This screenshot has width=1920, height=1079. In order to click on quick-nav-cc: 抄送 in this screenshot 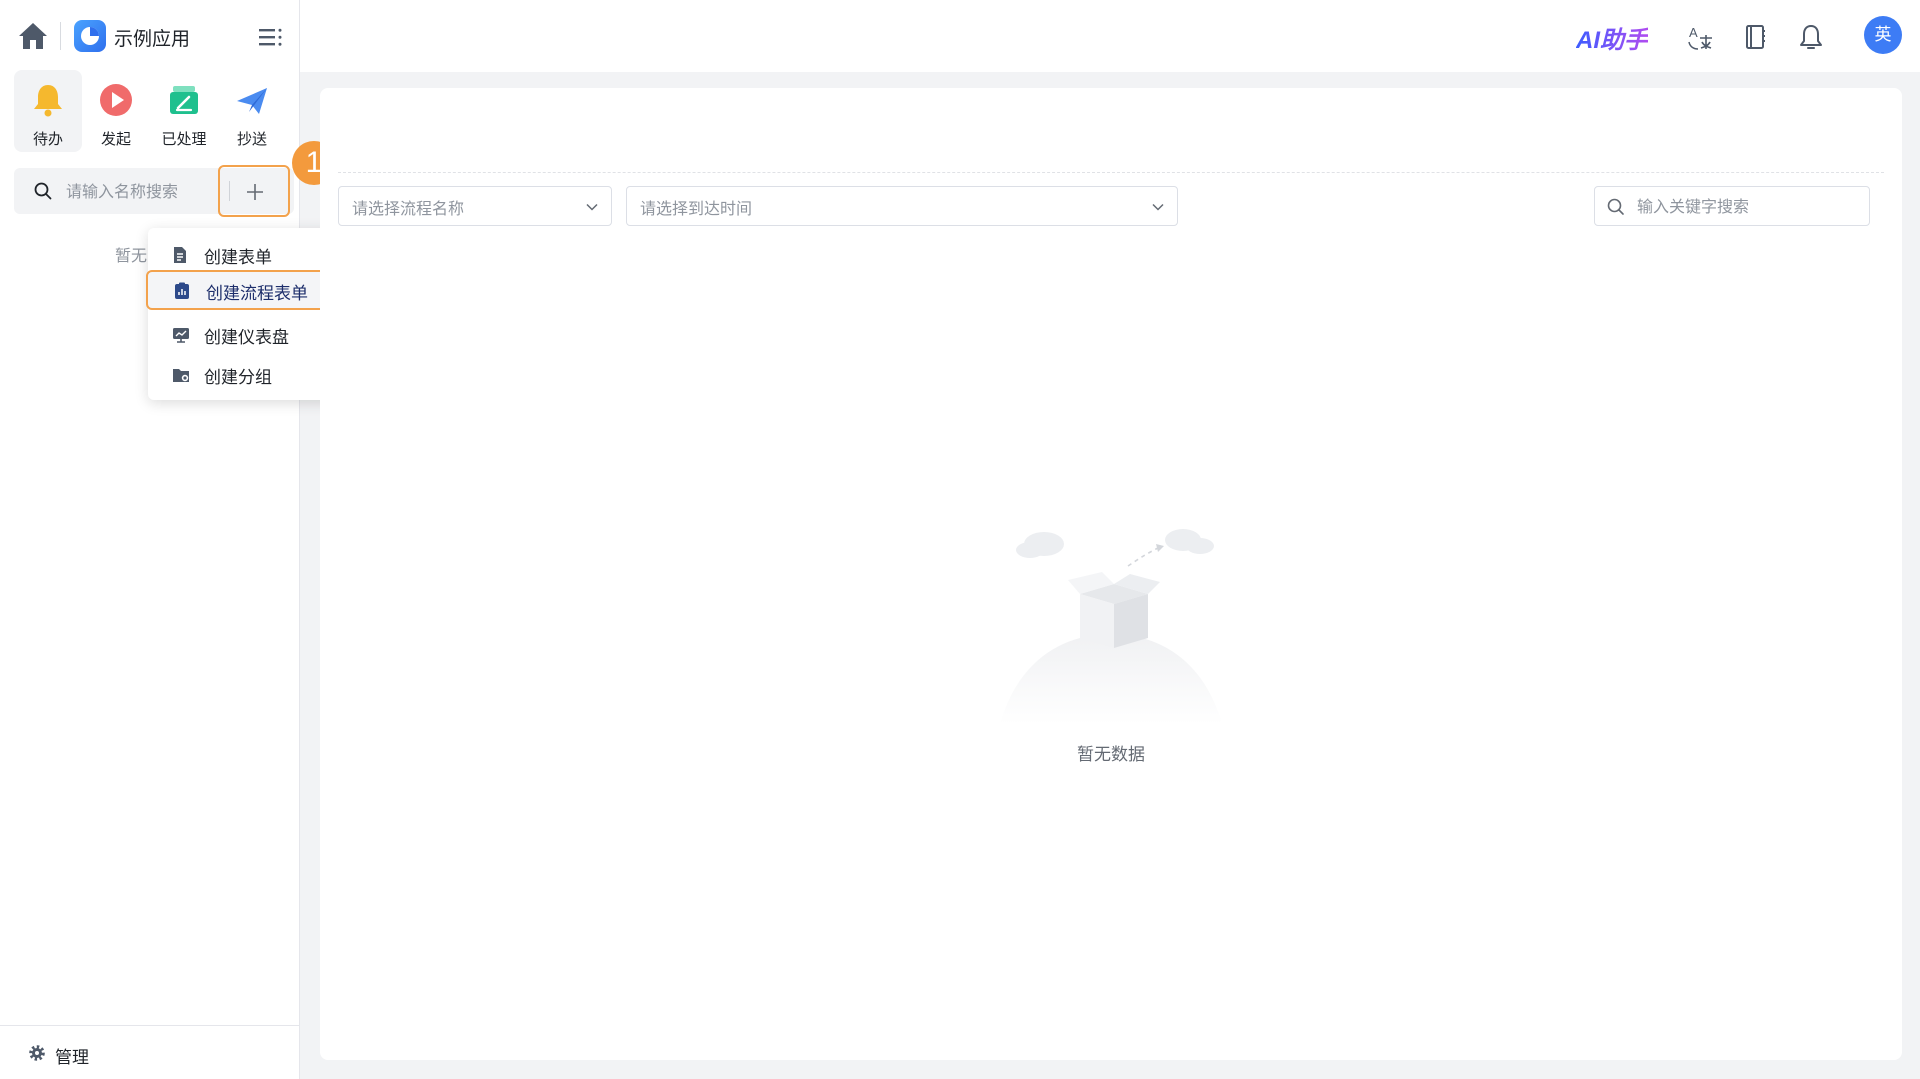, I will do `click(252, 111)`.